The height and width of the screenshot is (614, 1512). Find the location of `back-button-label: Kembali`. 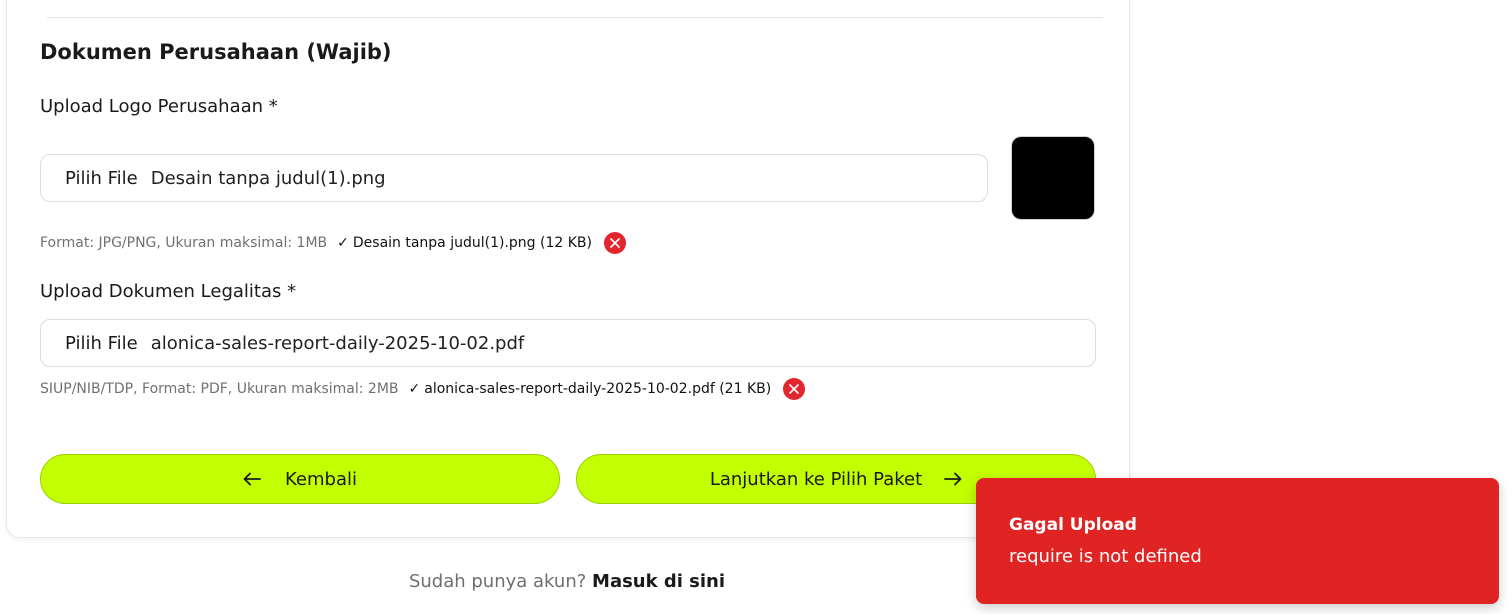

back-button-label: Kembali is located at coordinates (321, 479).